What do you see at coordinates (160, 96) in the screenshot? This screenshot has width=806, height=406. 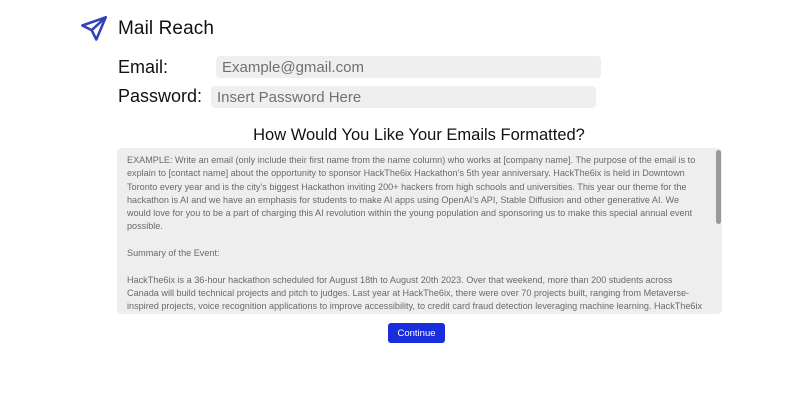 I see `password-label: Password:` at bounding box center [160, 96].